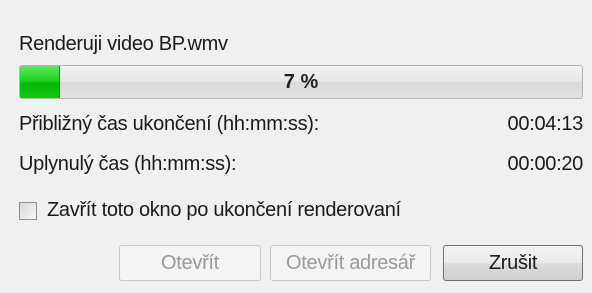  What do you see at coordinates (350, 263) in the screenshot?
I see `open-folder-button: Otevřít adresář` at bounding box center [350, 263].